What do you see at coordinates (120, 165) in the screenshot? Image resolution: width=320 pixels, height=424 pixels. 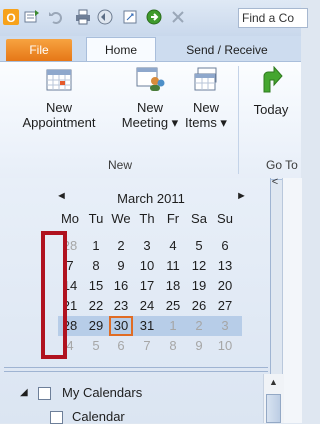 I see `group-label-new: New` at bounding box center [120, 165].